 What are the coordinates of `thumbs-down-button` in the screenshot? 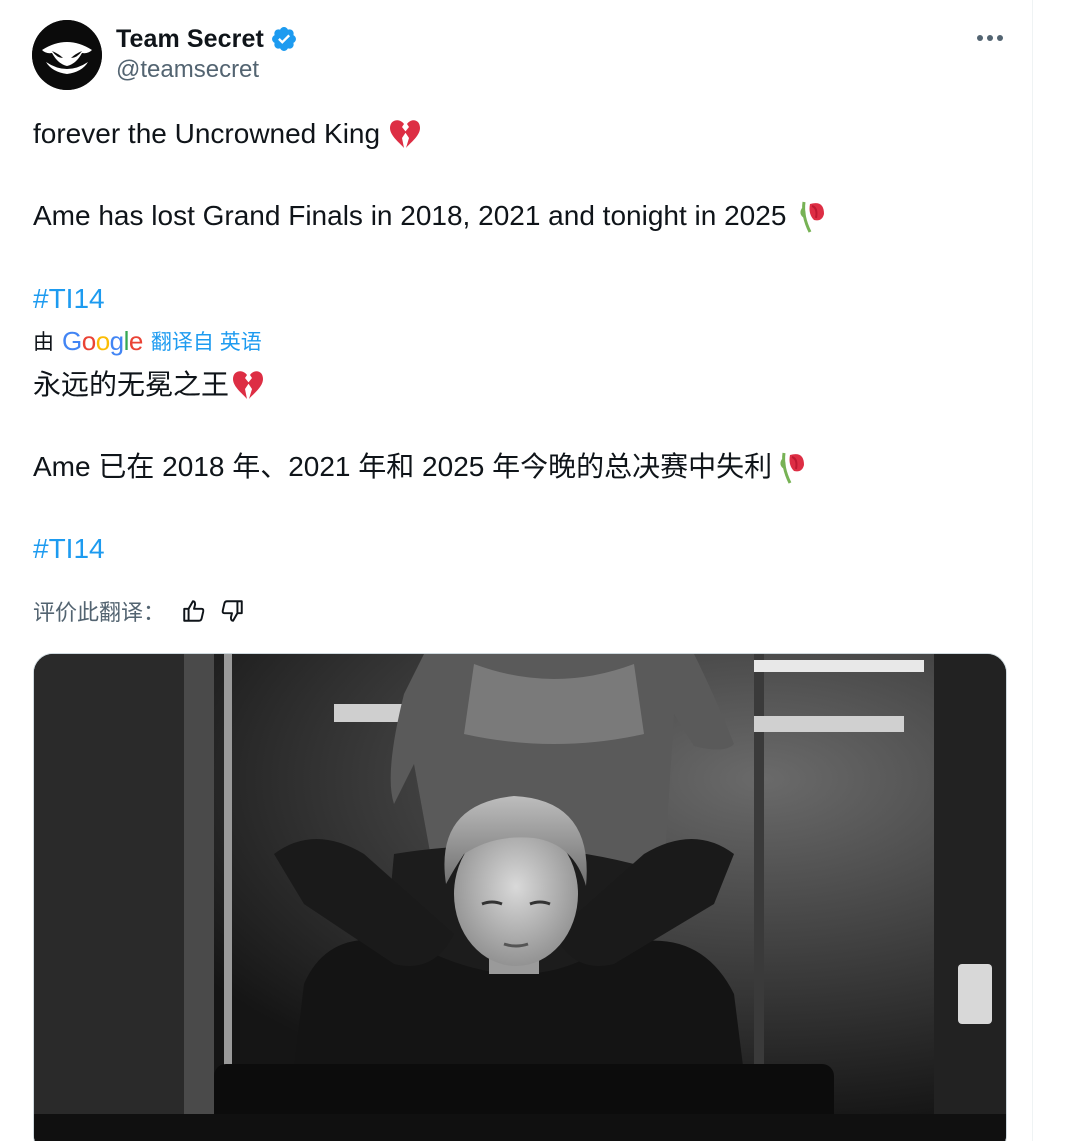 It's located at (232, 611).